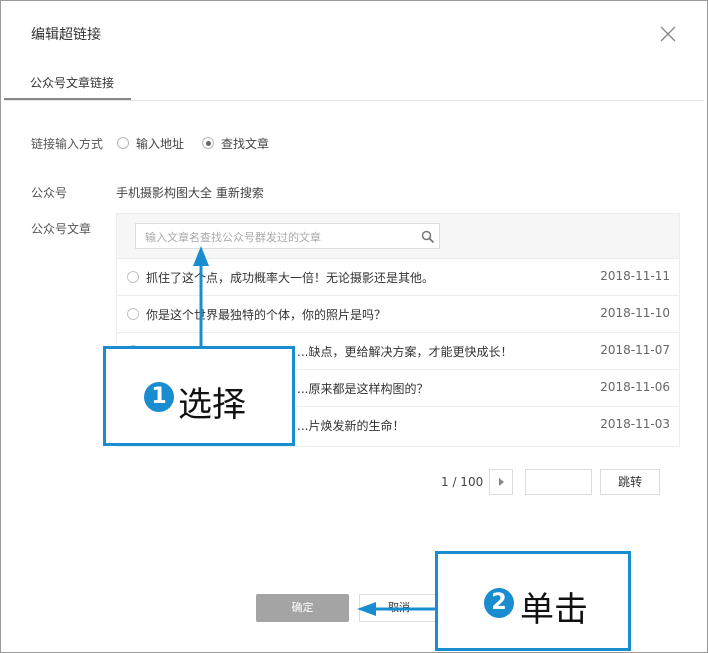 This screenshot has height=653, width=708. I want to click on callout-number: 1, so click(159, 397).